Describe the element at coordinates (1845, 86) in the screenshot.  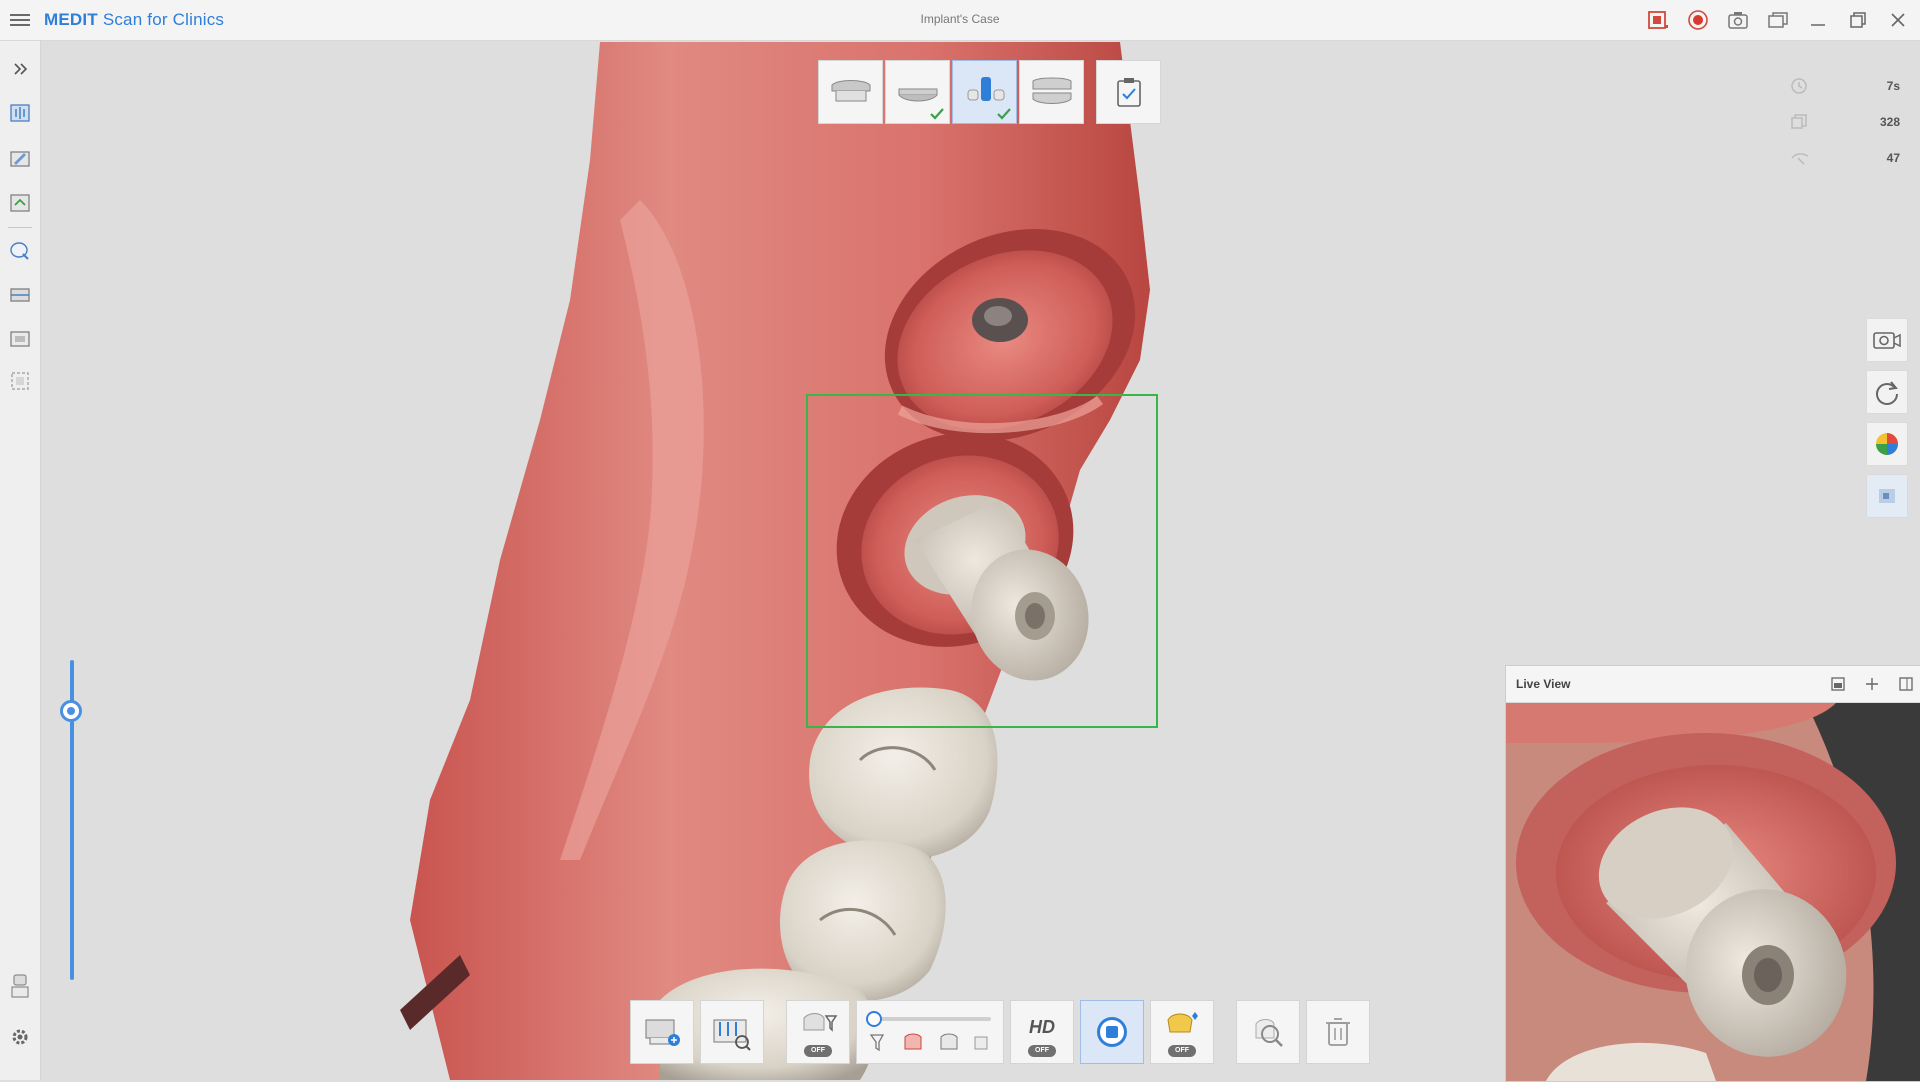
I see `stat-time: 7s` at that location.